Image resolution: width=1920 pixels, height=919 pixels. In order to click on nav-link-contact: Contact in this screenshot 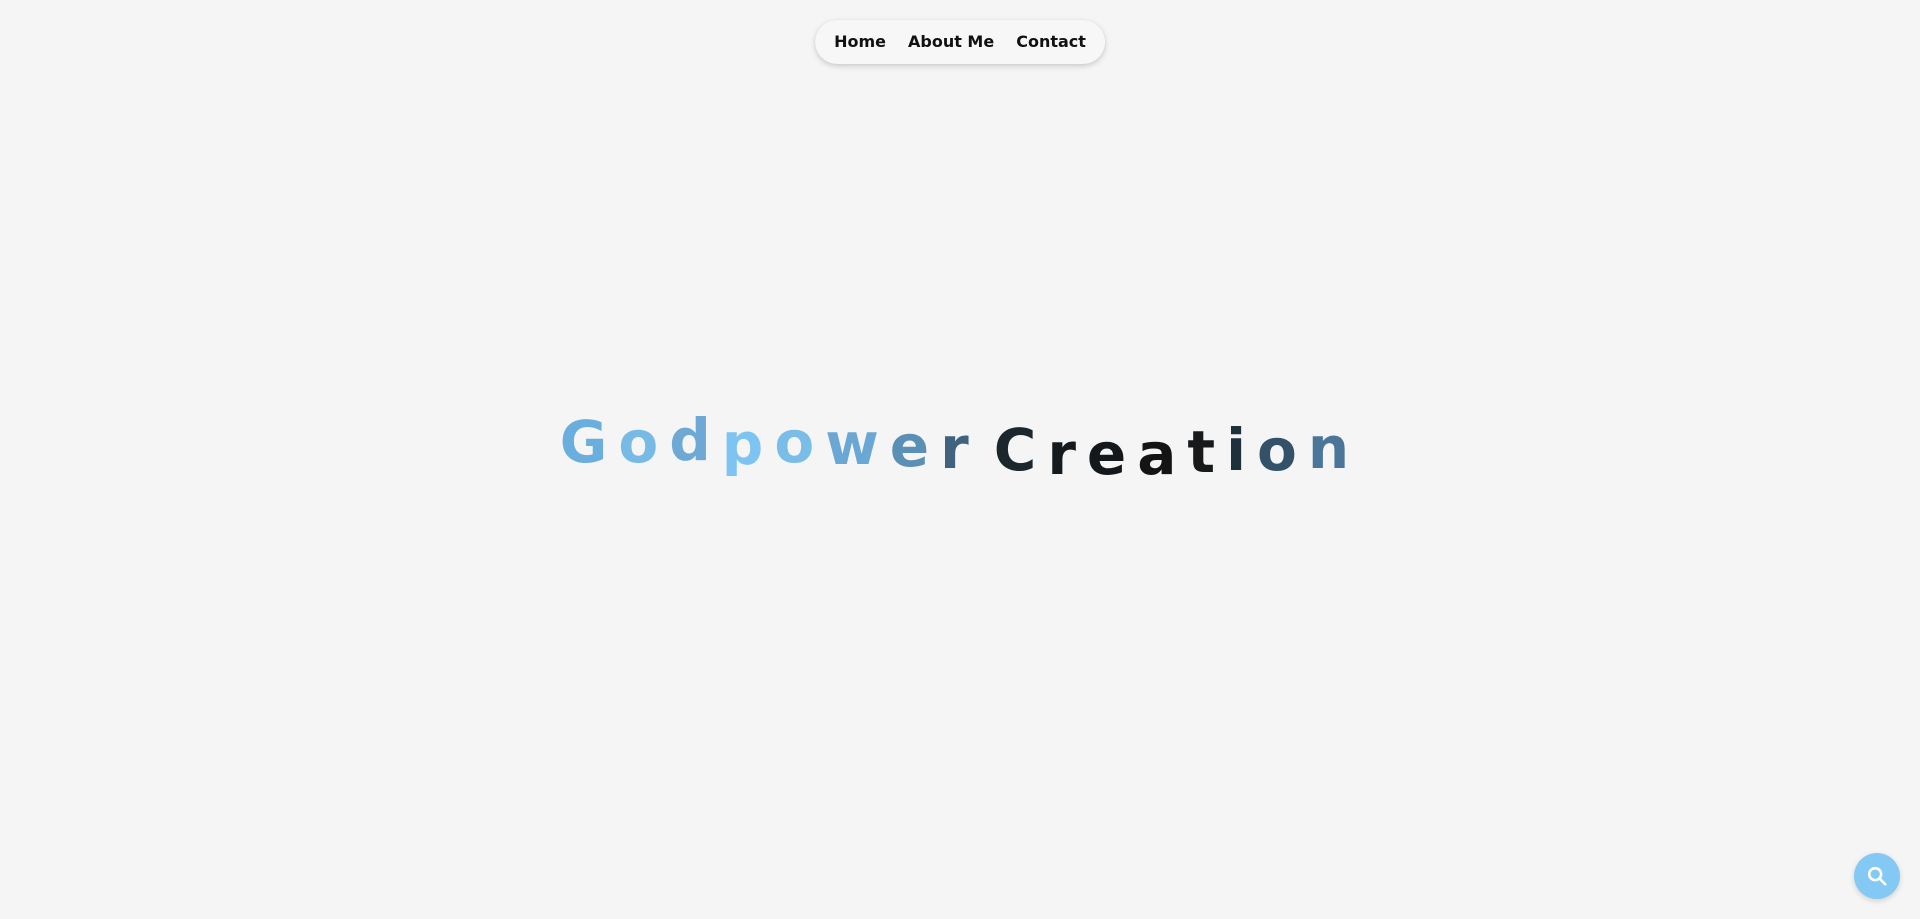, I will do `click(1051, 42)`.